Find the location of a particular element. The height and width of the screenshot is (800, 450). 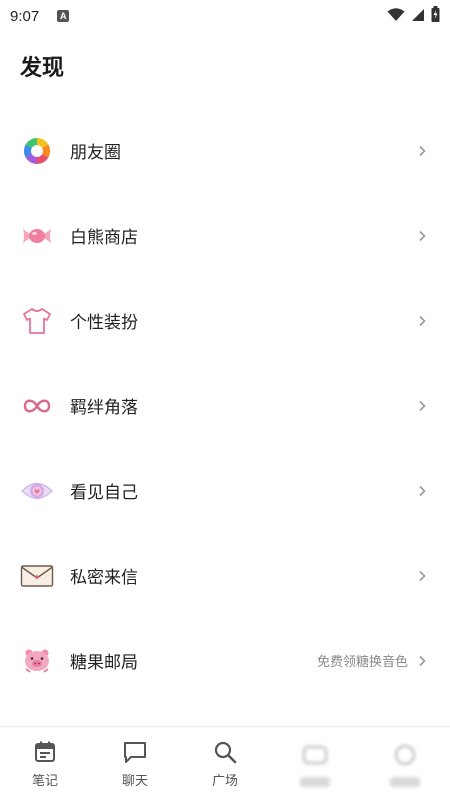

nav-tab-chat: 聊天 is located at coordinates (135, 763).